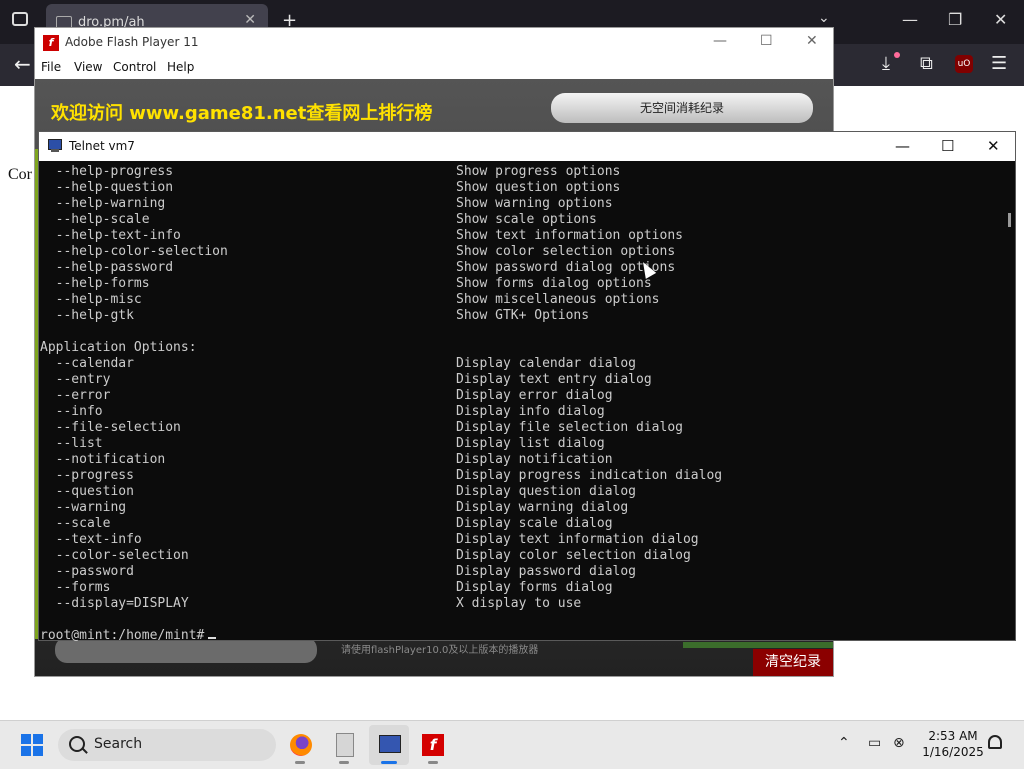 Image resolution: width=1024 pixels, height=769 pixels. What do you see at coordinates (964, 64) in the screenshot?
I see `ublock-icon: uO` at bounding box center [964, 64].